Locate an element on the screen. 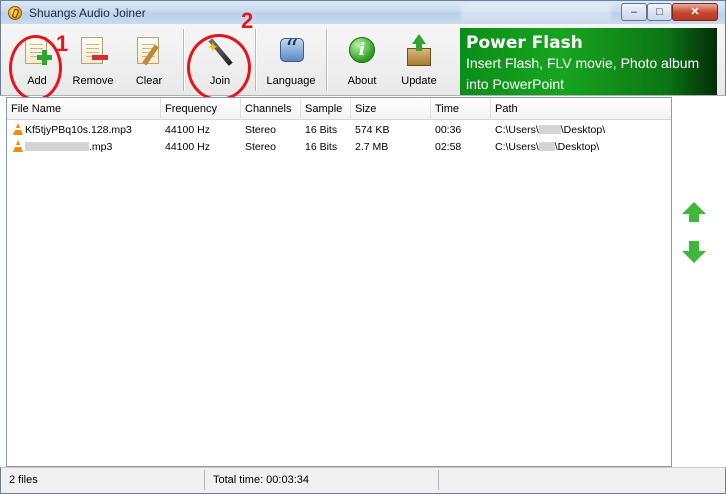  banner-line-2: into PowerPoint is located at coordinates (515, 84).